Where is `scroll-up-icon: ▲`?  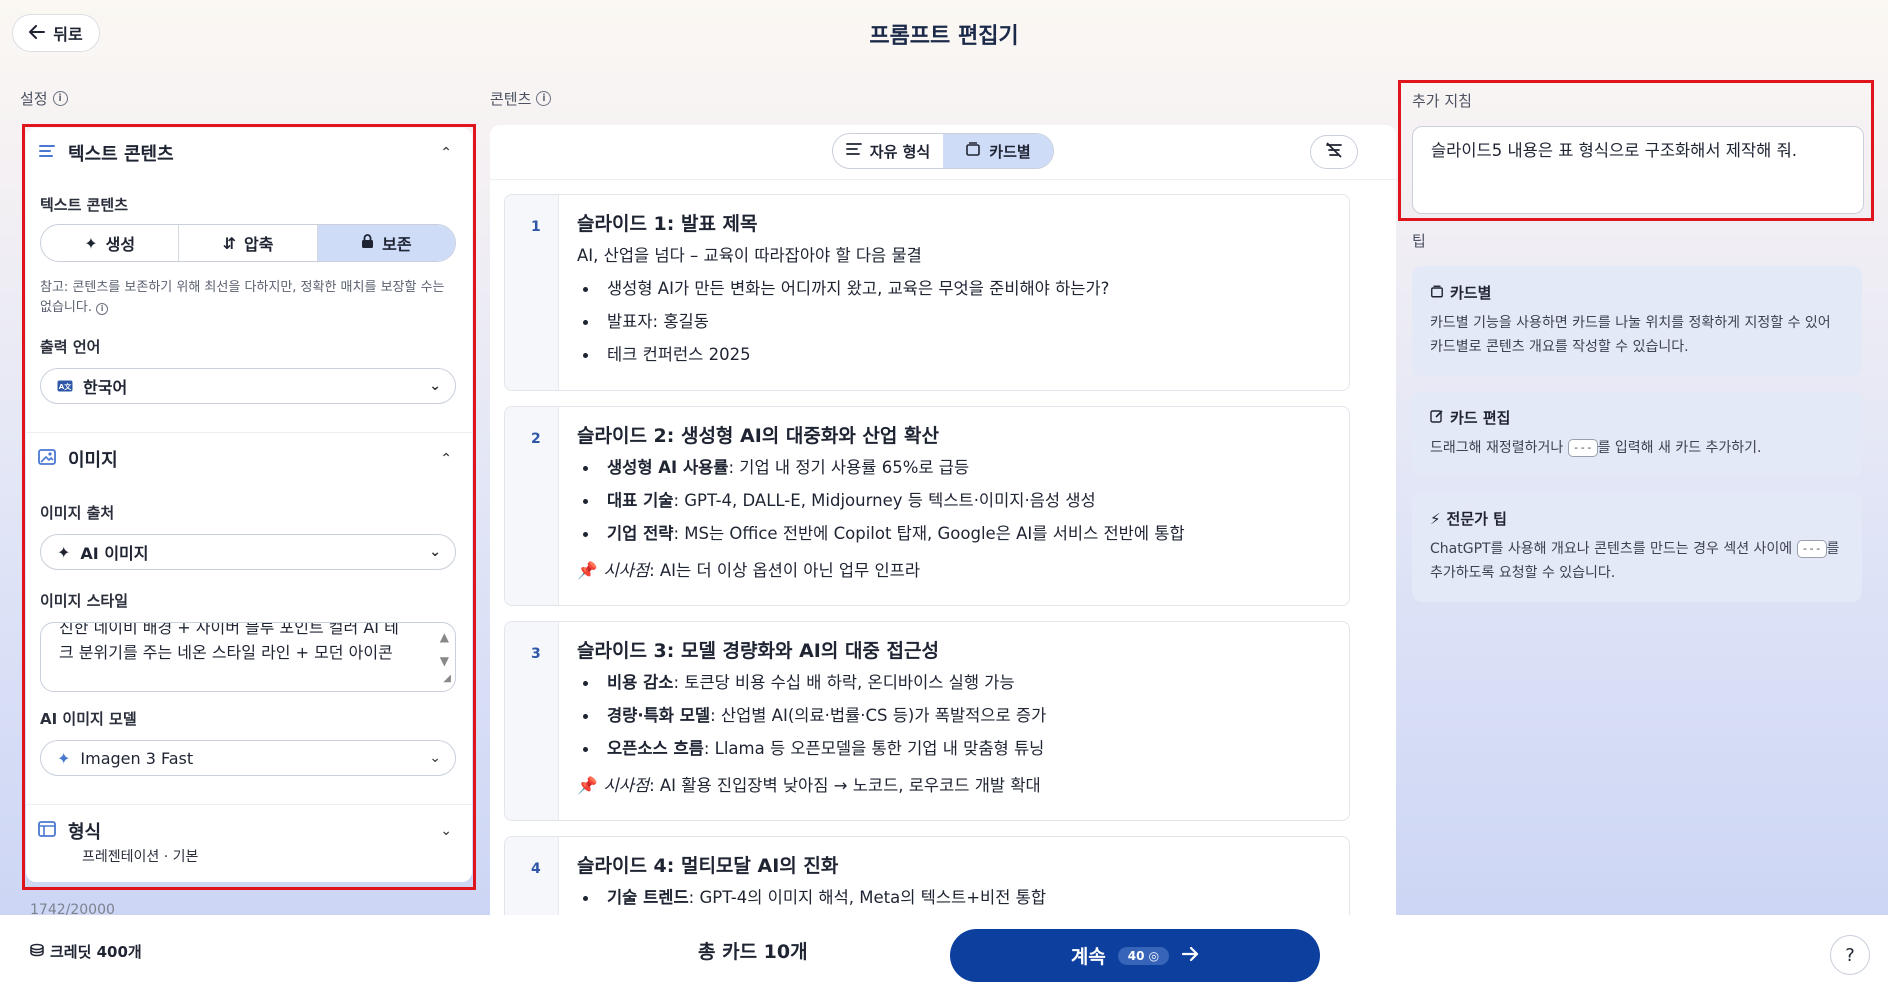 scroll-up-icon: ▲ is located at coordinates (444, 637).